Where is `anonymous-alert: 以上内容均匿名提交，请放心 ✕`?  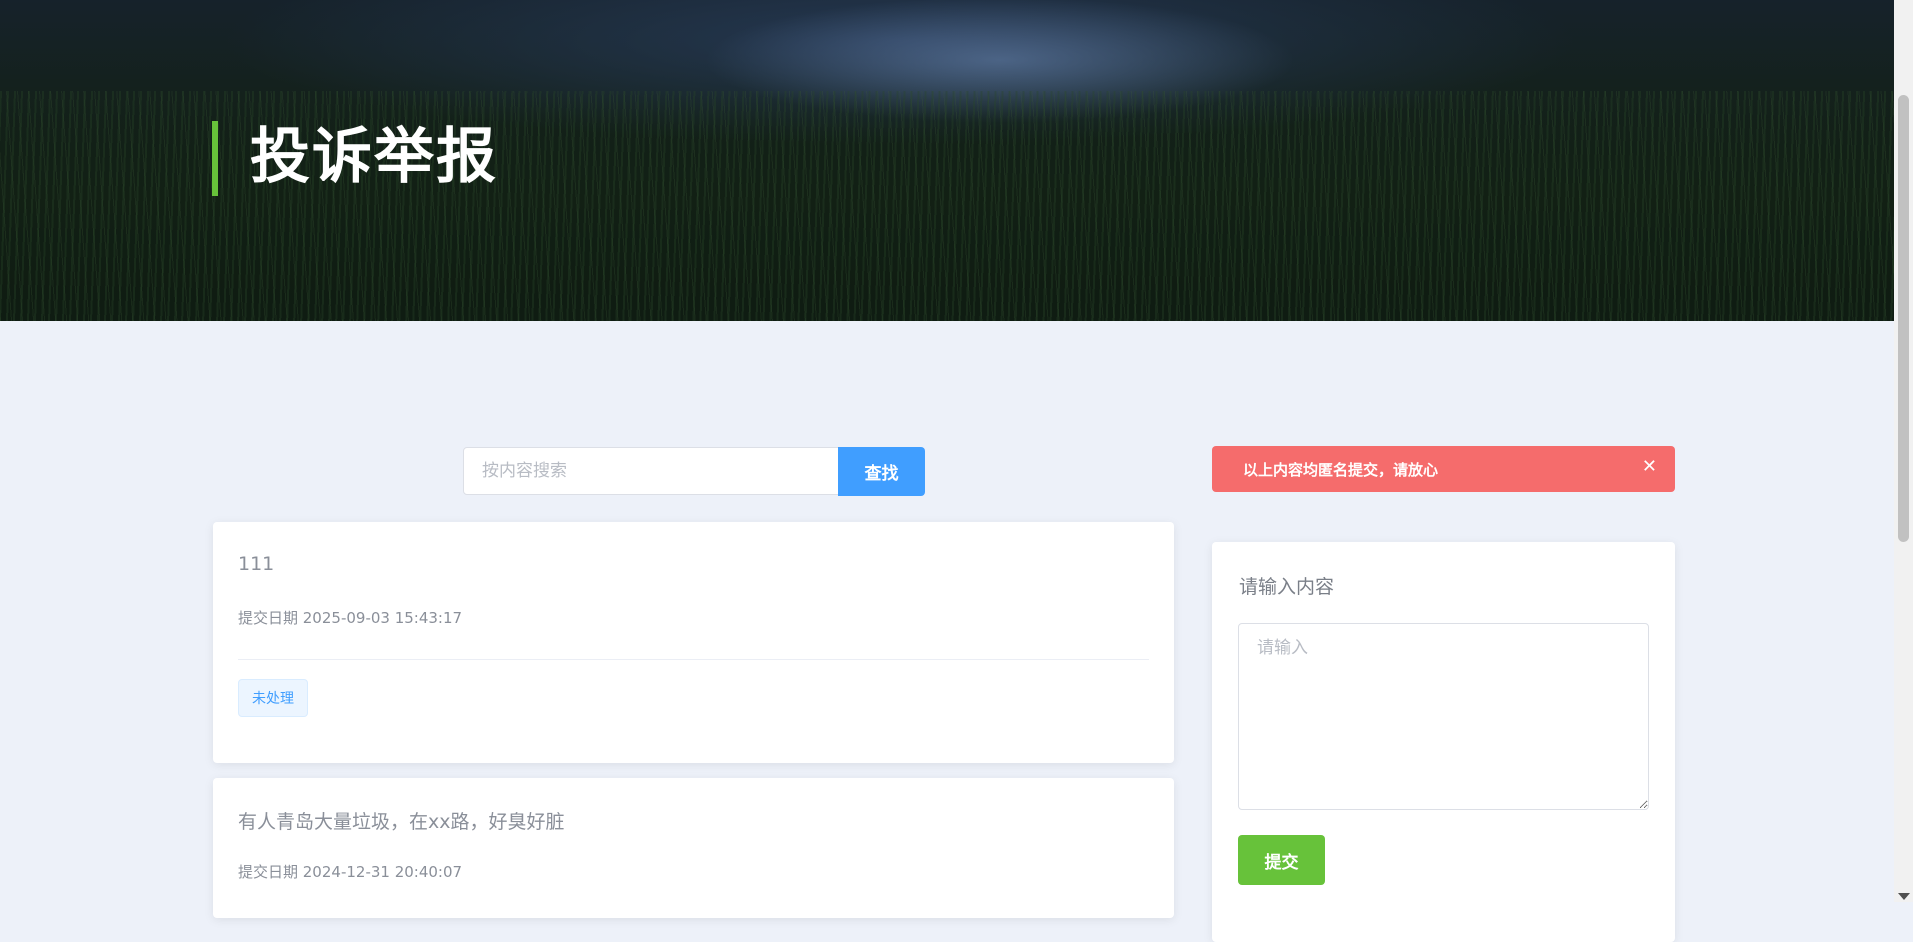
anonymous-alert: 以上内容均匿名提交，请放心 ✕ is located at coordinates (1443, 469).